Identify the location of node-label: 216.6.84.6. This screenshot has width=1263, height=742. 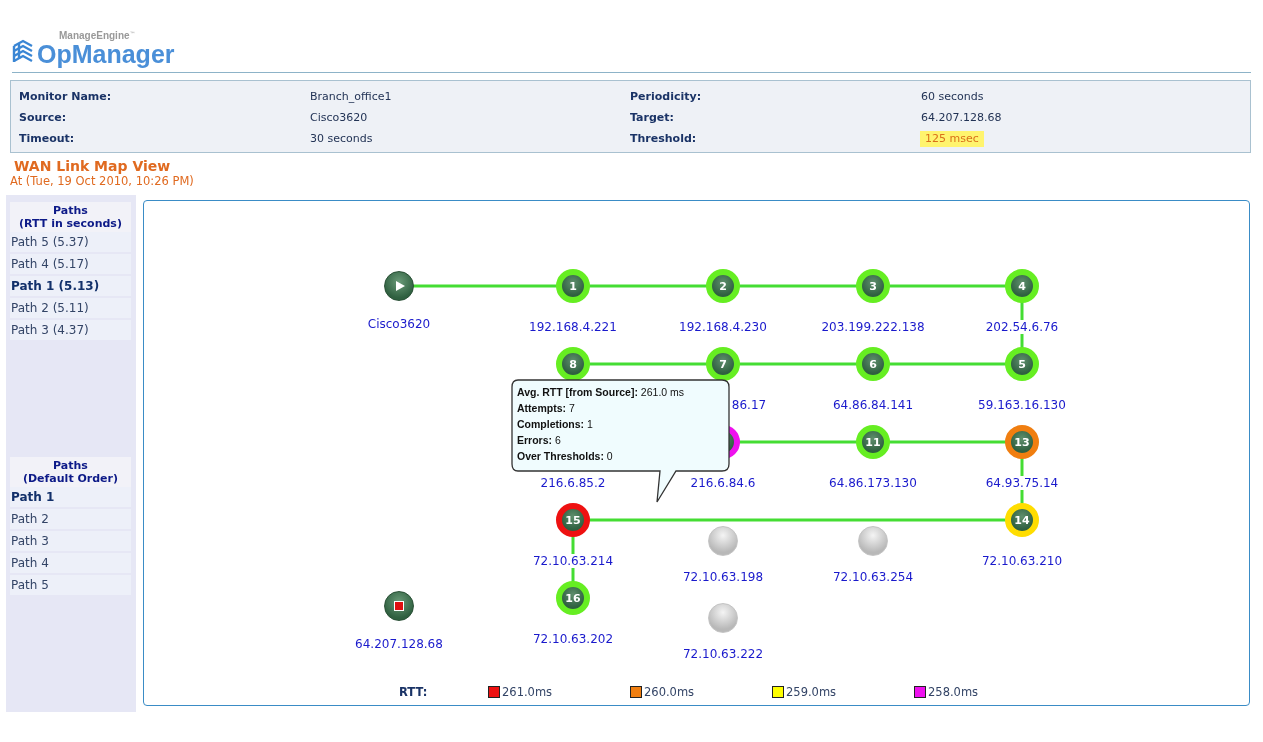
(723, 483).